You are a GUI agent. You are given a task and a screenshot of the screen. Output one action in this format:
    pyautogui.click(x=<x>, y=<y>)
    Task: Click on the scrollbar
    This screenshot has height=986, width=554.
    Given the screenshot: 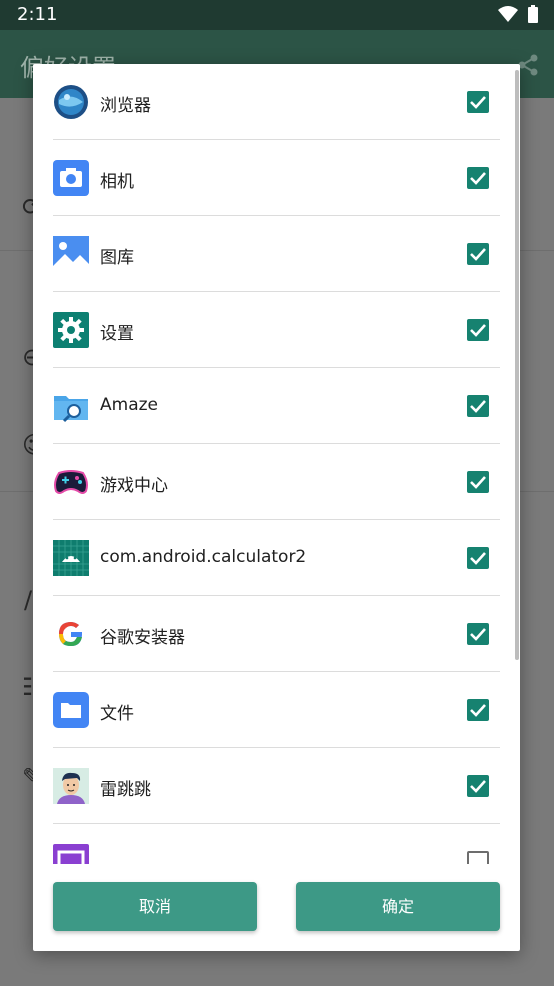 What is the action you would take?
    pyautogui.click(x=517, y=365)
    